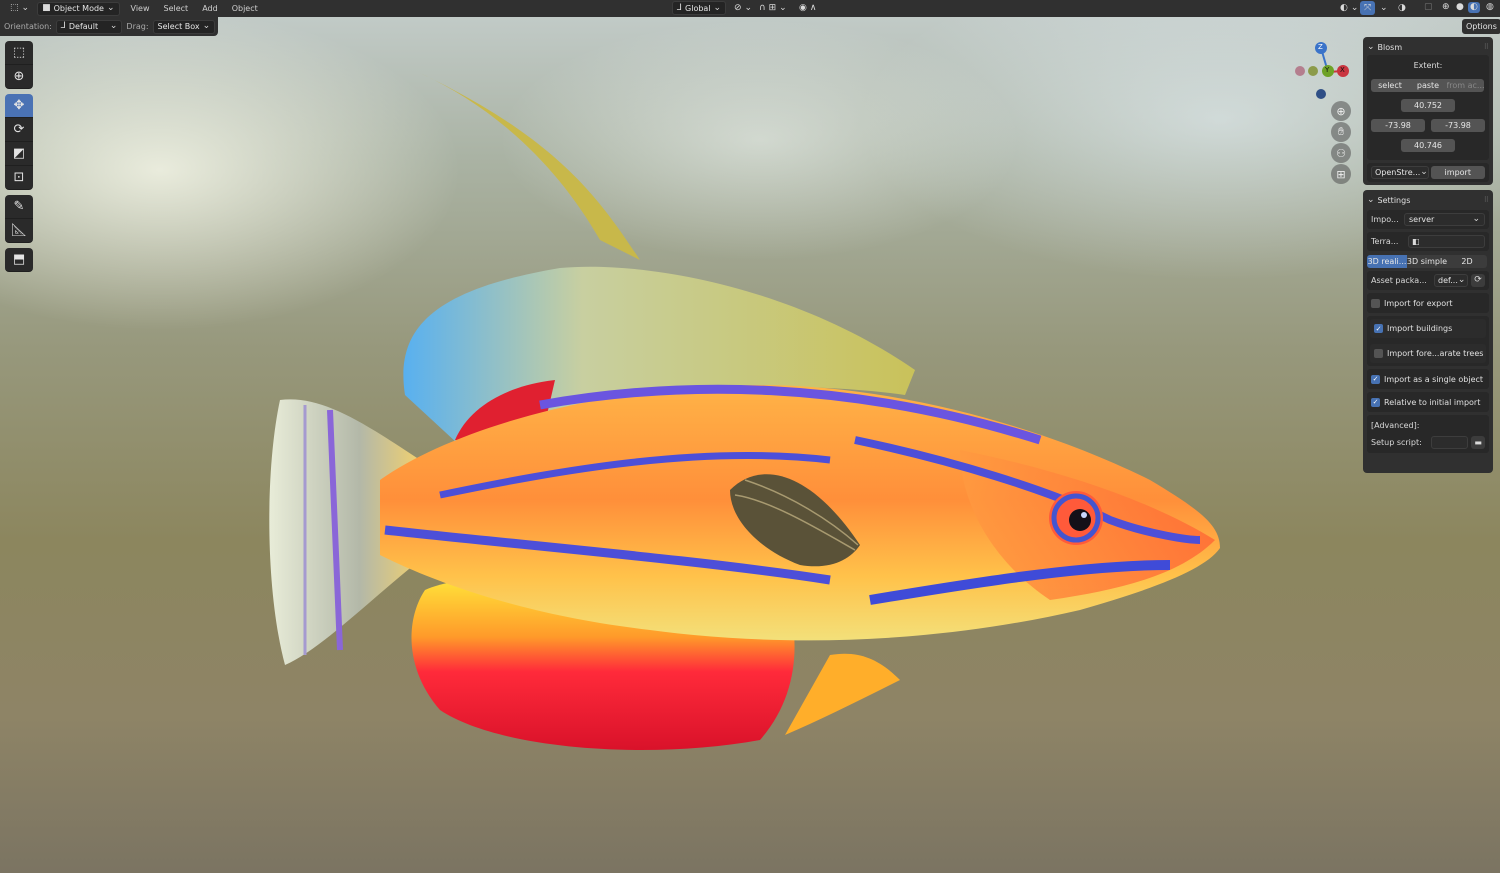  I want to click on select-extent-button: select, so click(1390, 85).